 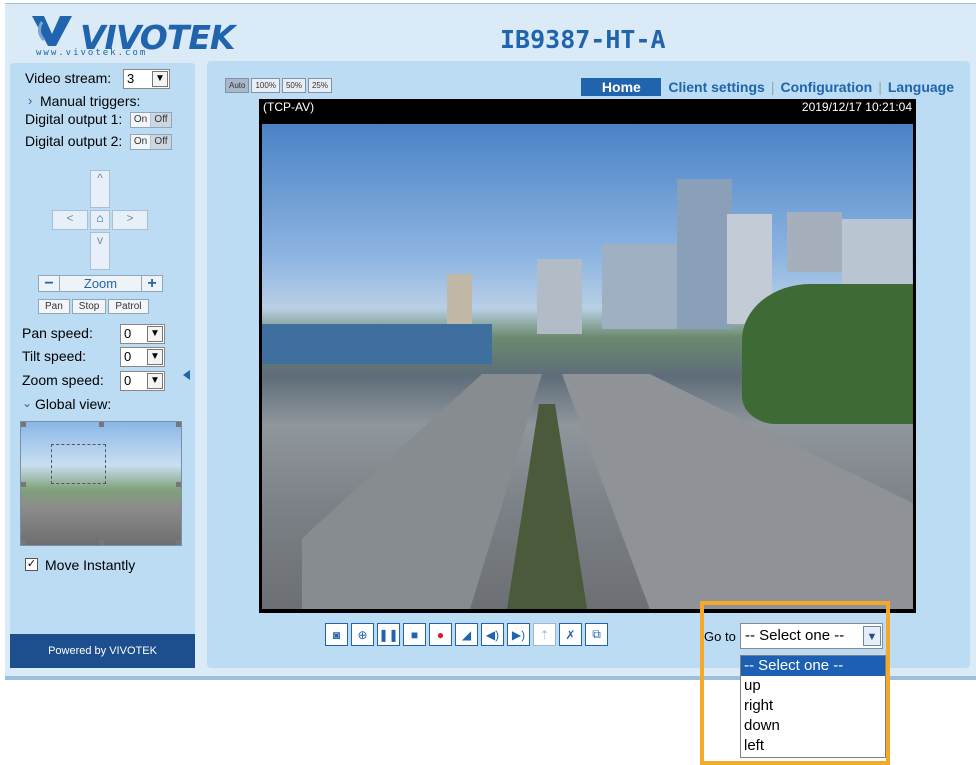 I want to click on video-control-toolbar: ◙ ⊕ ❚❚ ■ ● ◢ ◀) ▶) ⇡ ✗ ⧉, so click(x=466, y=634).